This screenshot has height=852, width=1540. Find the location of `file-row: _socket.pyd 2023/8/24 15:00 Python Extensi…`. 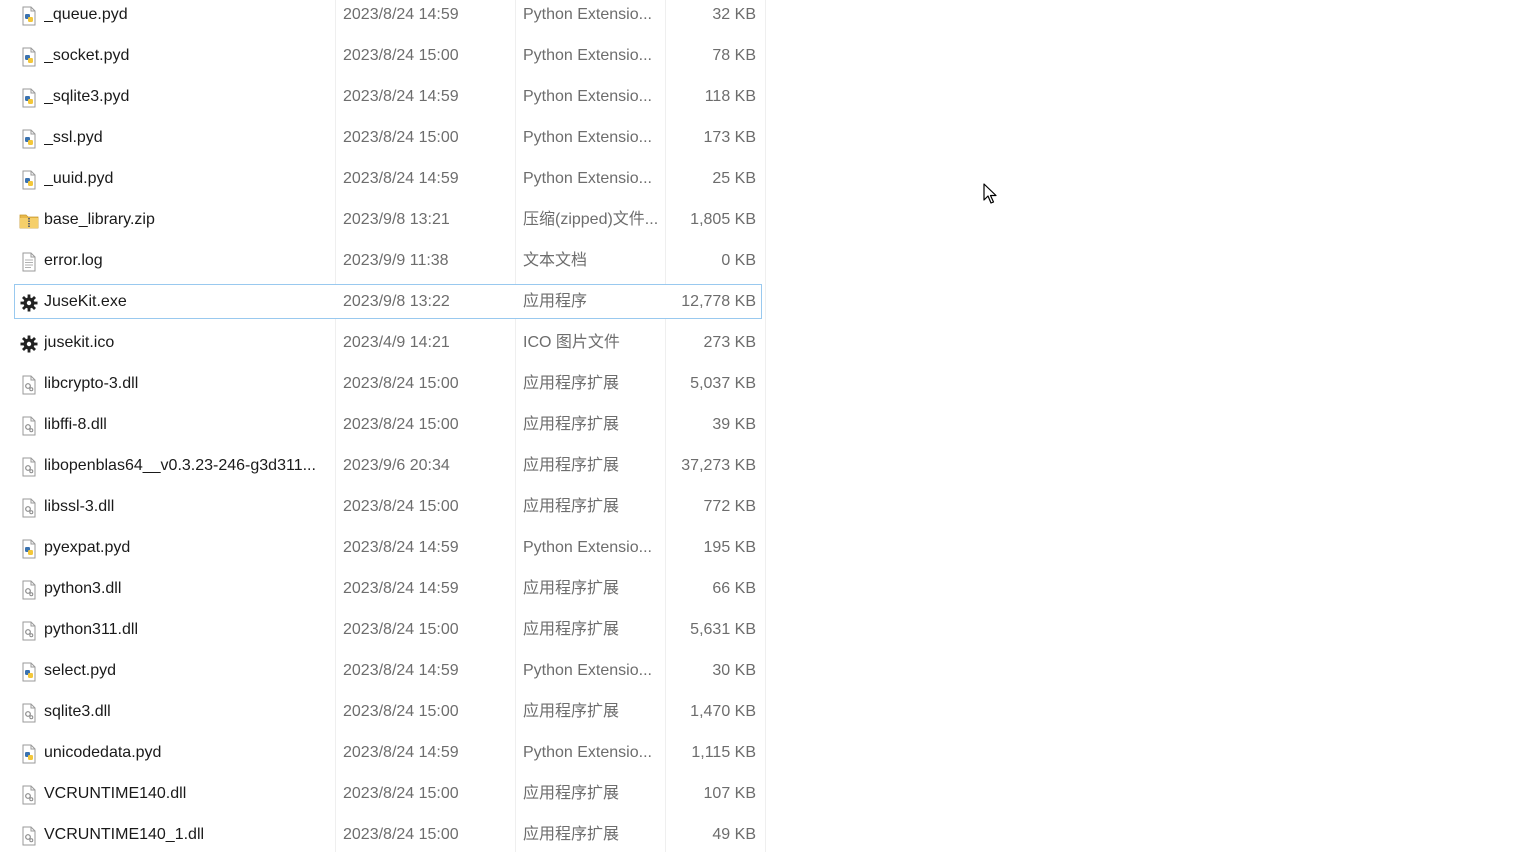

file-row: _socket.pyd 2023/8/24 15:00 Python Extensi… is located at coordinates (388, 55).